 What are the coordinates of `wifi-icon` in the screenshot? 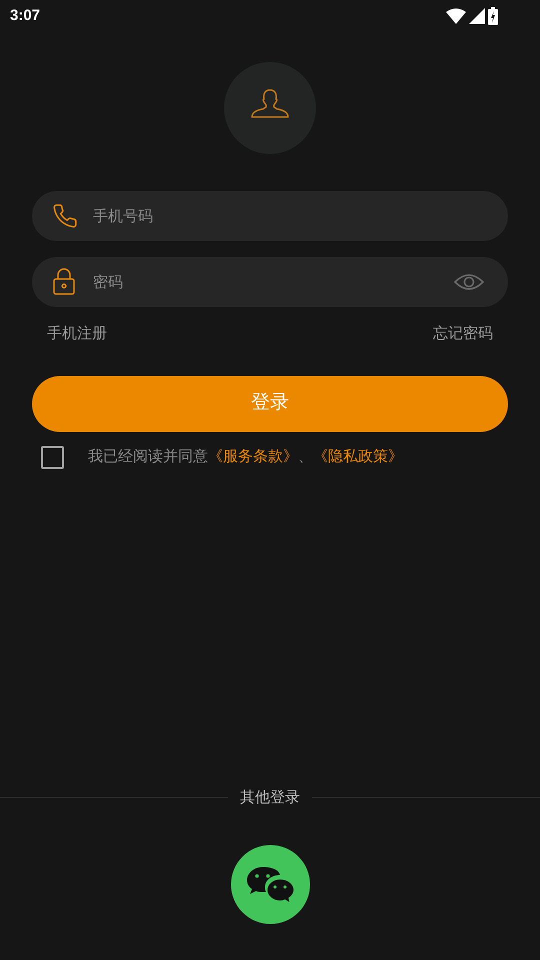 It's located at (456, 16).